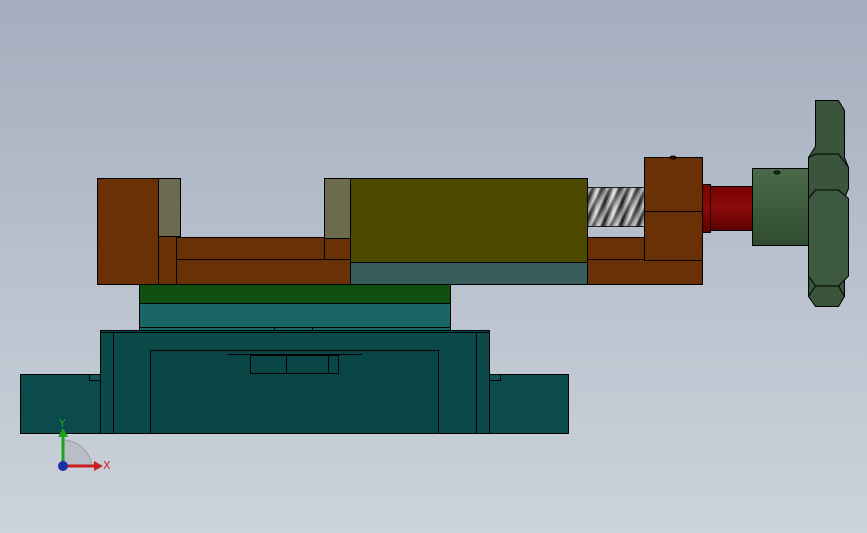  I want to click on hub-hole, so click(777, 172).